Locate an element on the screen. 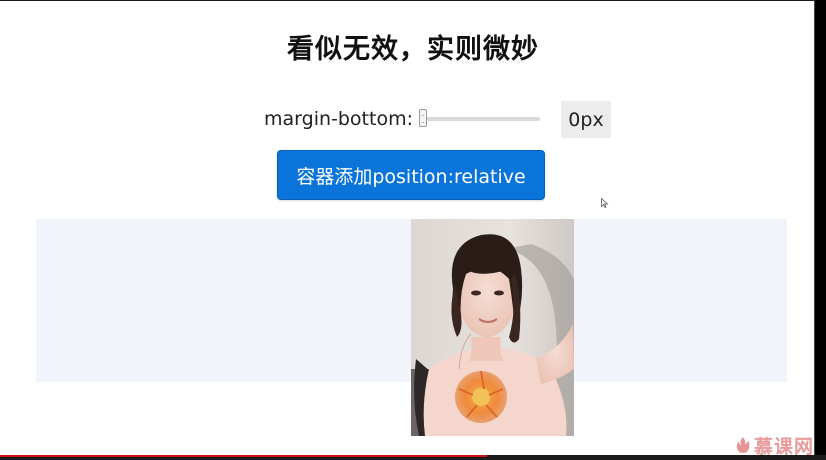  add-position-relative-button: 容器添加position:relative is located at coordinates (411, 175).